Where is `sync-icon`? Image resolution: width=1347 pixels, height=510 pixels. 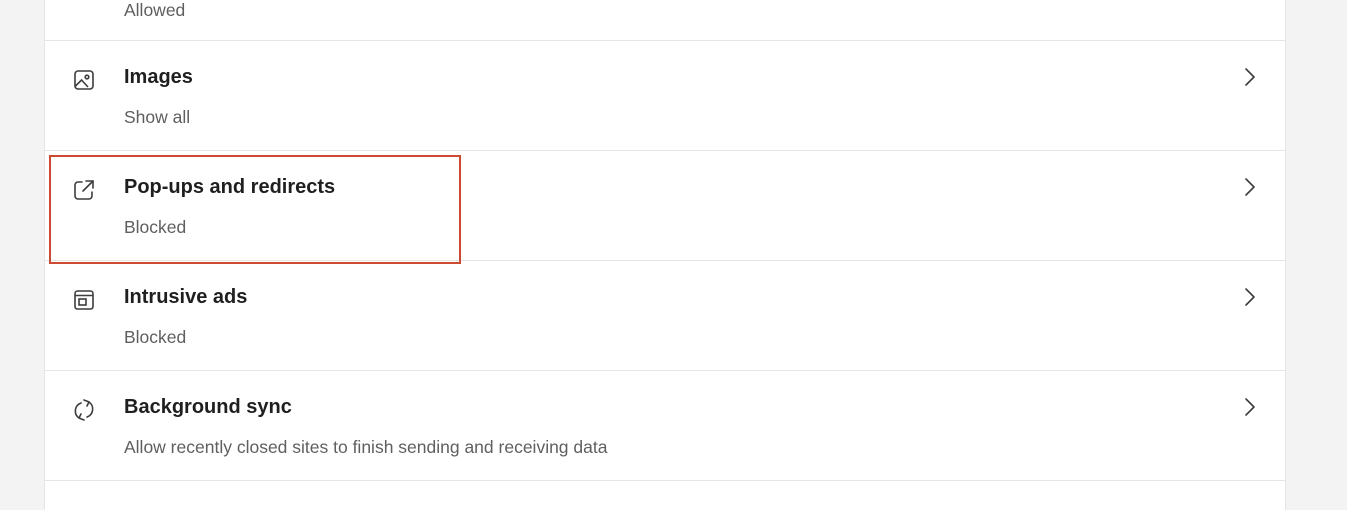 sync-icon is located at coordinates (84, 410).